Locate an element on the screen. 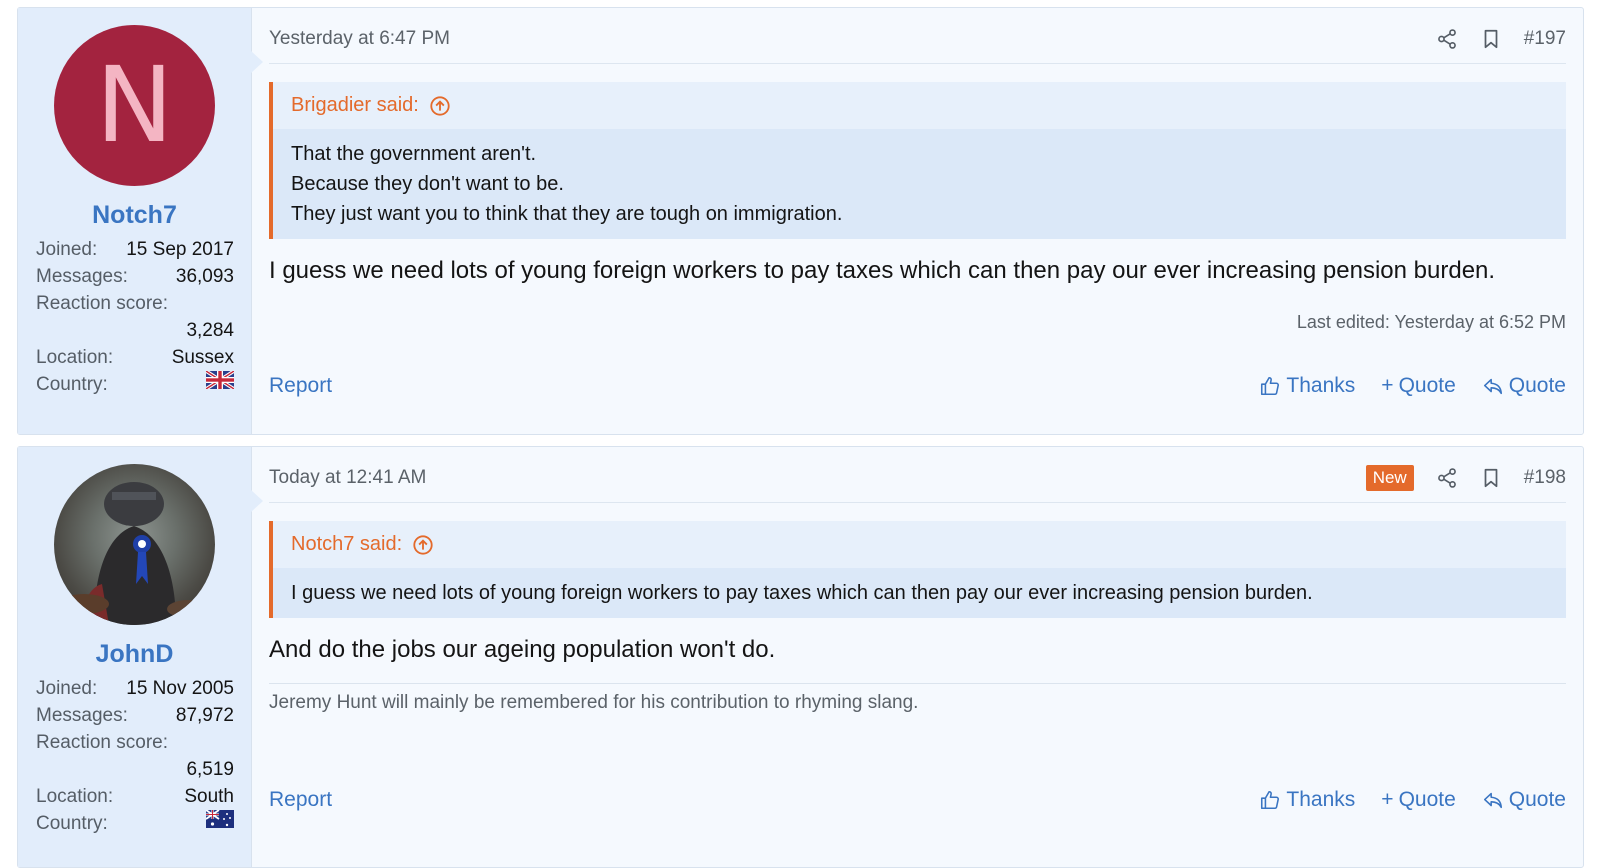  last-edited: Last edited: Yesterday at 6:52 PM is located at coordinates (1431, 322).